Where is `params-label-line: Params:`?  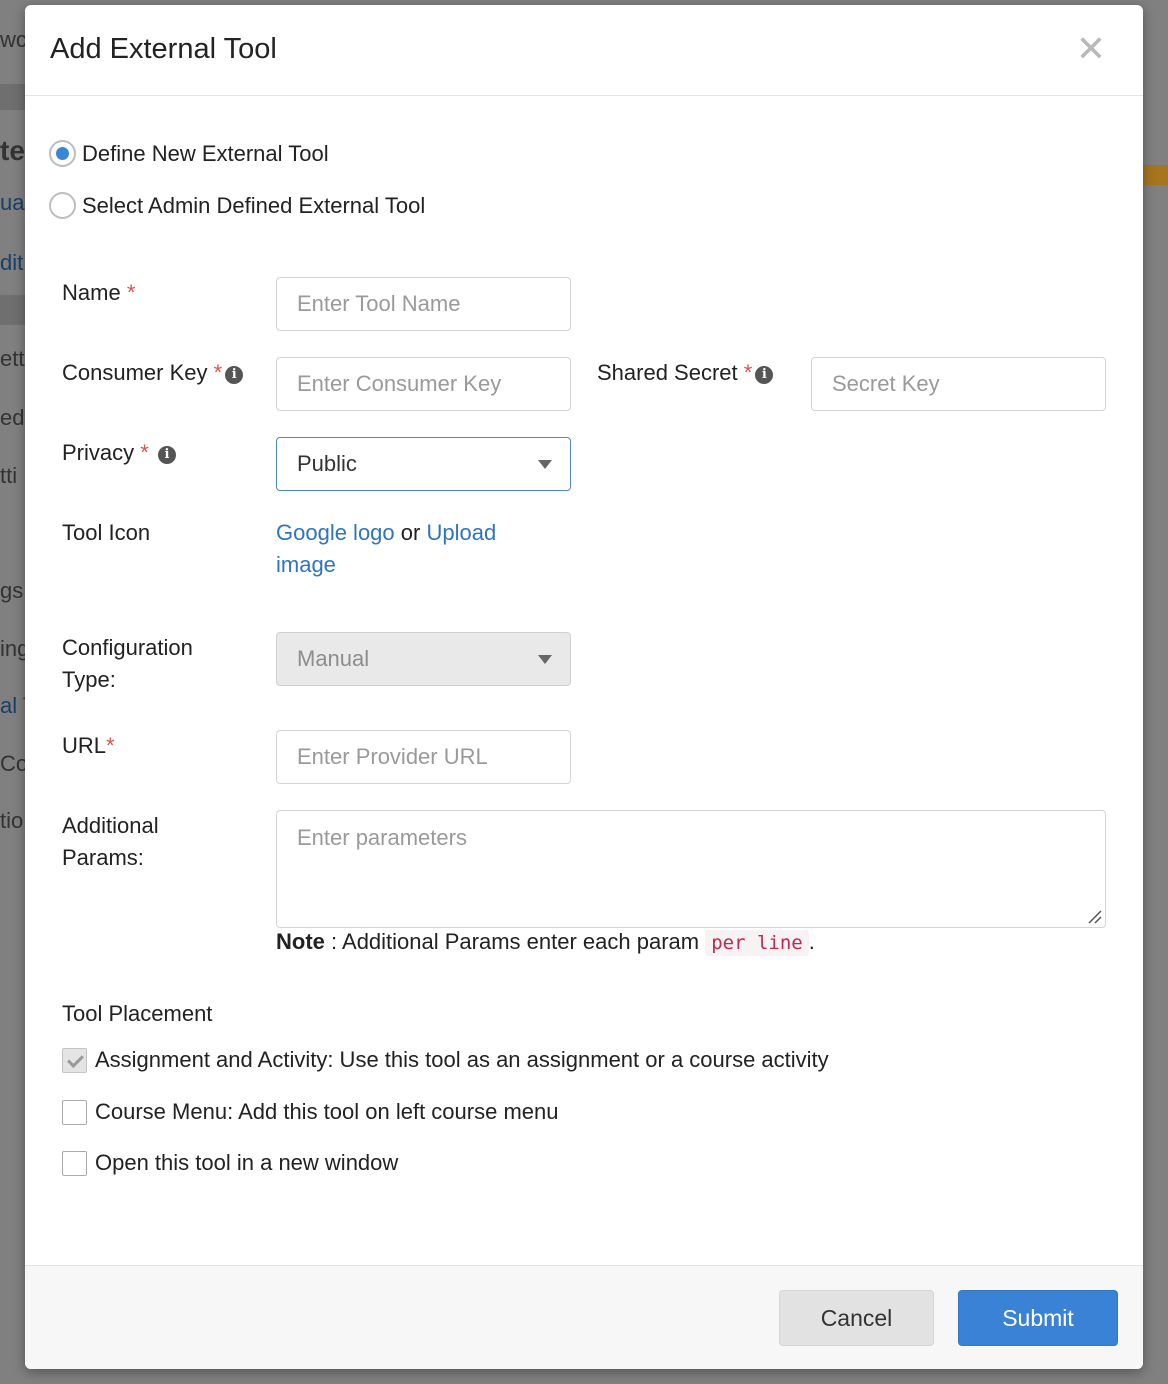 params-label-line: Params: is located at coordinates (103, 857).